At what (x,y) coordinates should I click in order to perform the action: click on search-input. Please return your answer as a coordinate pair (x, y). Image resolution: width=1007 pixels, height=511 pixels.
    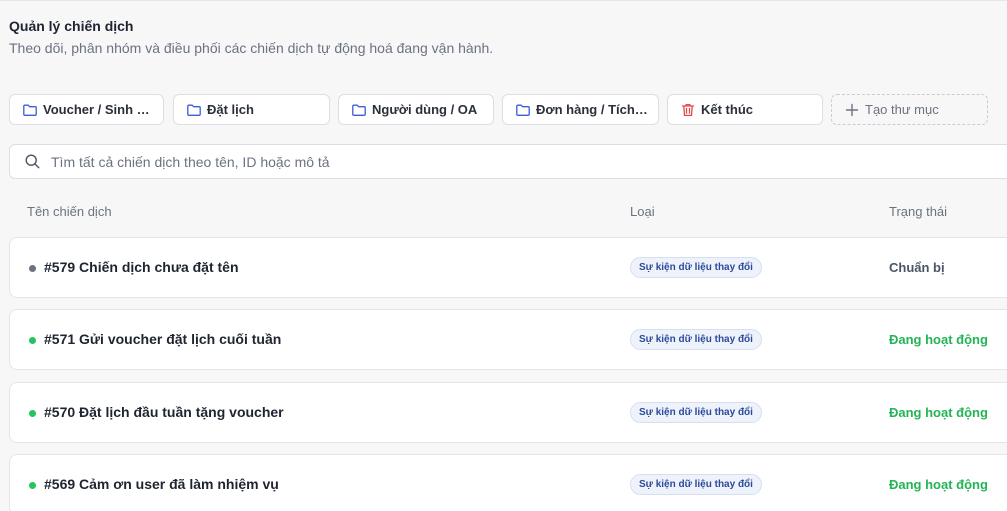
    Looking at the image, I should click on (501, 161).